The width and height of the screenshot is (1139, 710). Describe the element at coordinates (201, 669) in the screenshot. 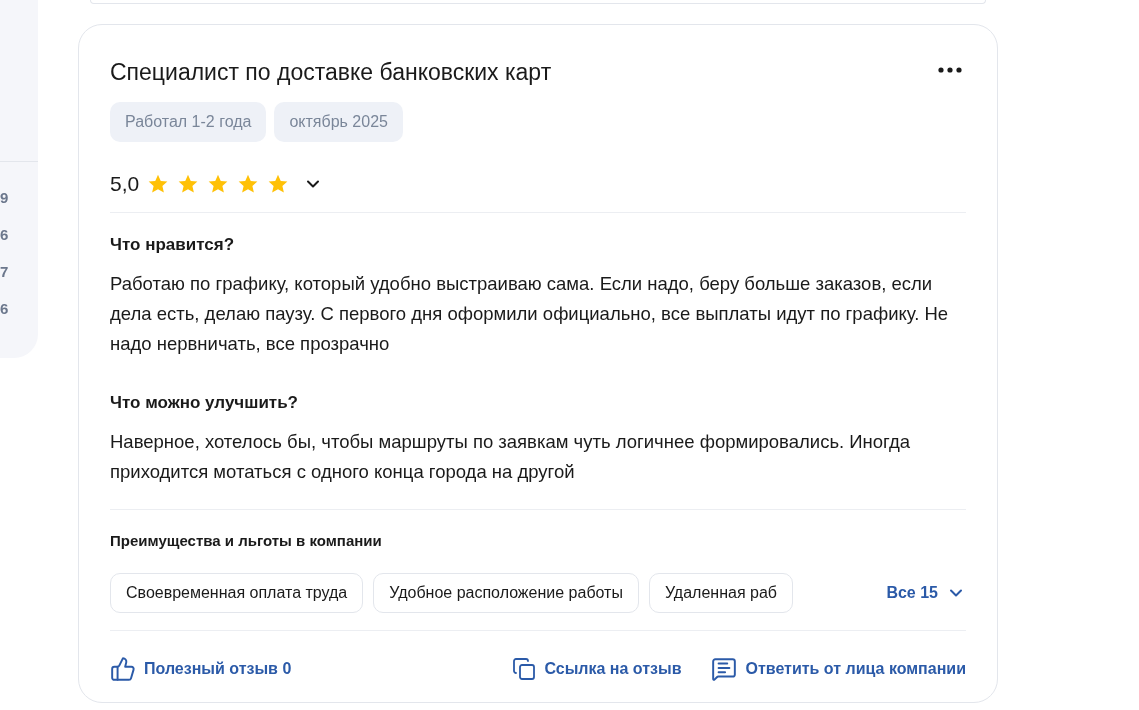

I see `action-link: Полезный отзыв 0` at that location.